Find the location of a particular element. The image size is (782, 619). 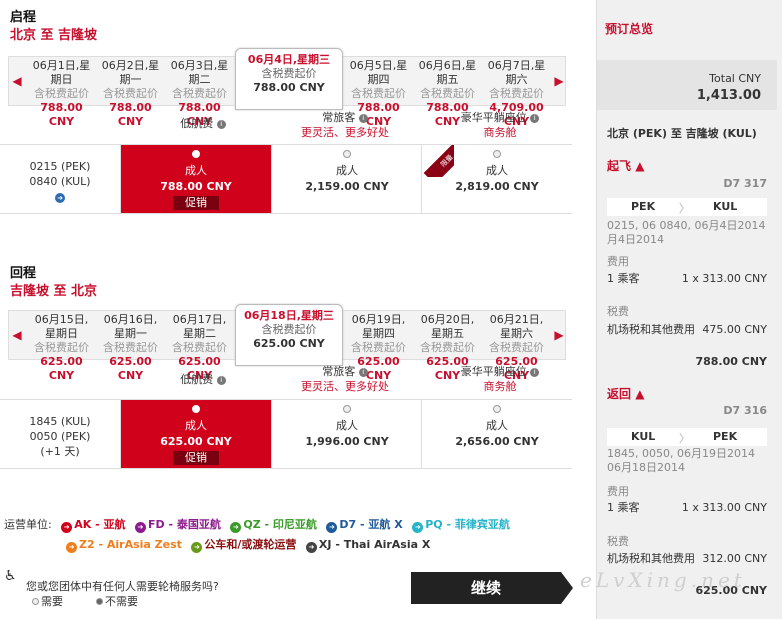

continue-button: 继续 is located at coordinates (492, 588).